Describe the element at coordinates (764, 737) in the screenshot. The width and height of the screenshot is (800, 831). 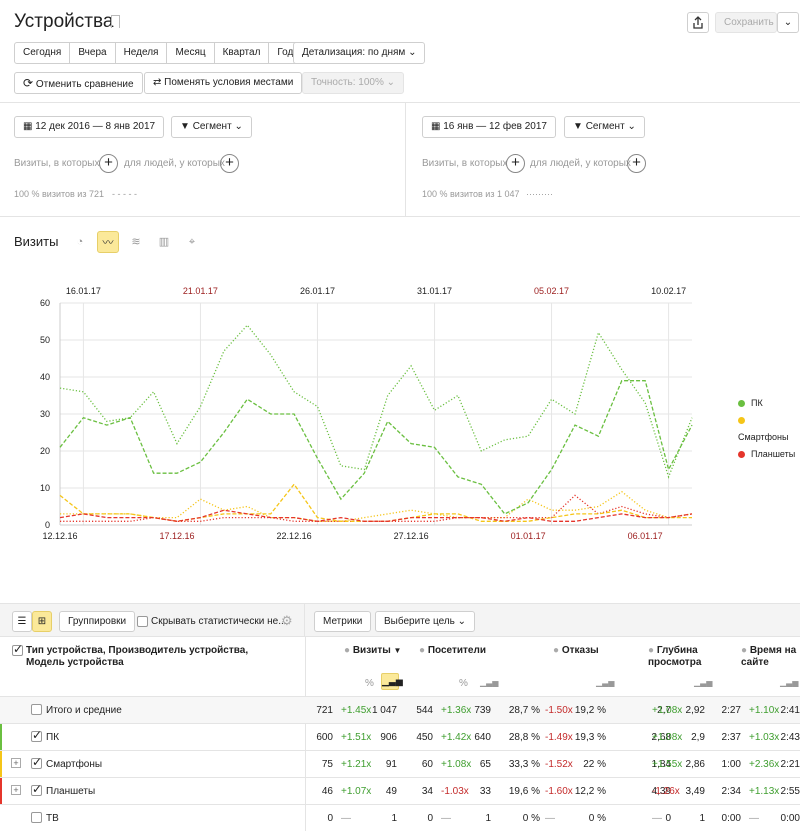
I see `row-value: +1.03x` at that location.